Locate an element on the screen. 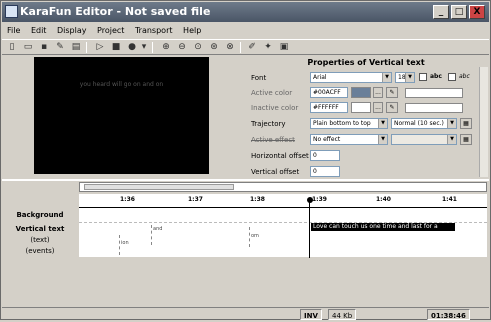 The image size is (491, 322). active-color-swatch is located at coordinates (361, 92).